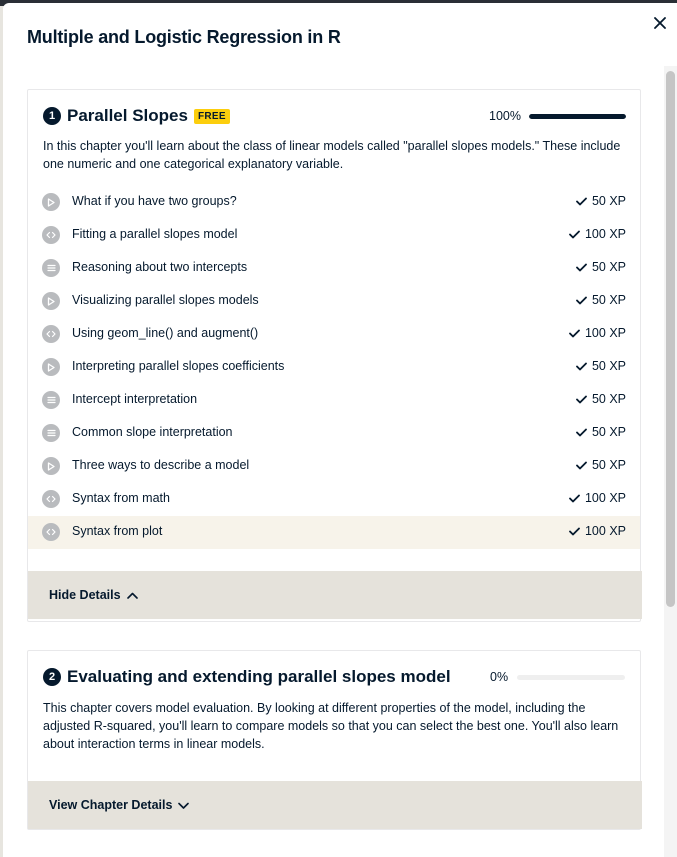 Image resolution: width=677 pixels, height=857 pixels. What do you see at coordinates (184, 805) in the screenshot?
I see `chevron-down-icon` at bounding box center [184, 805].